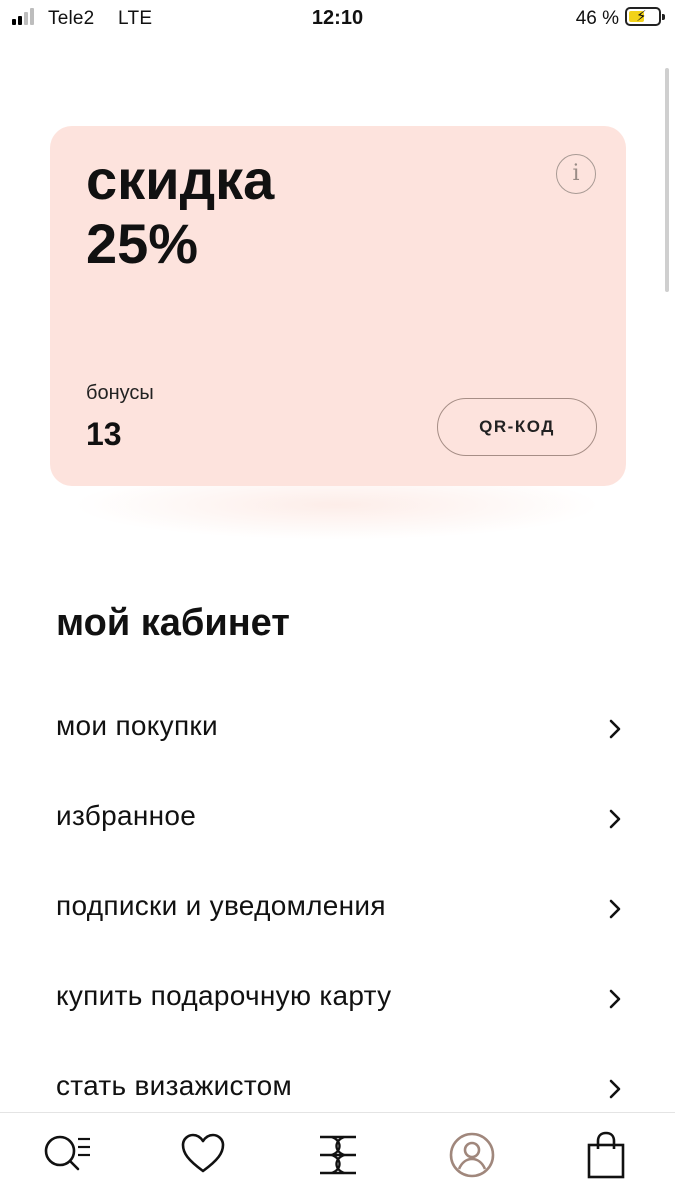 Image resolution: width=675 pixels, height=1201 pixels. I want to click on shopping-bag-icon, so click(606, 1155).